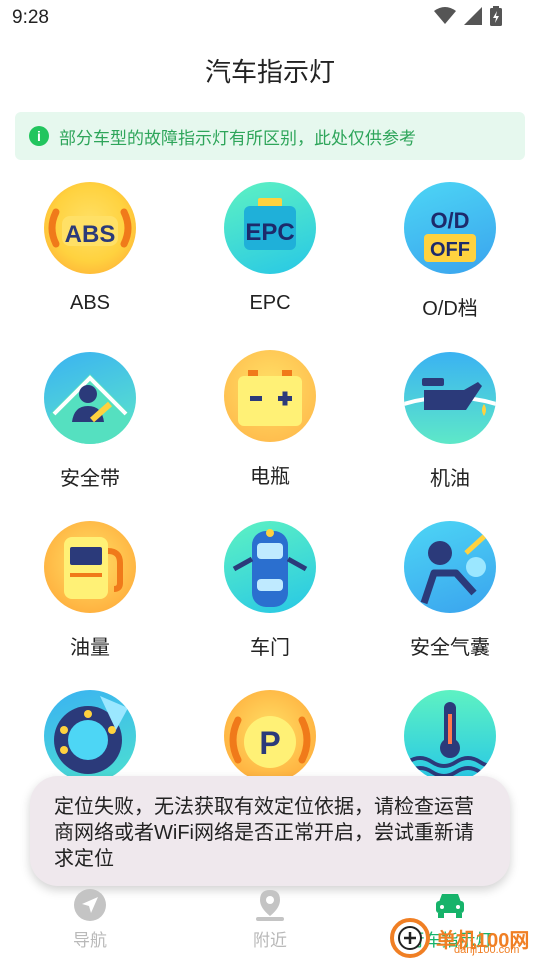  I want to click on watermark-logo, so click(410, 938).